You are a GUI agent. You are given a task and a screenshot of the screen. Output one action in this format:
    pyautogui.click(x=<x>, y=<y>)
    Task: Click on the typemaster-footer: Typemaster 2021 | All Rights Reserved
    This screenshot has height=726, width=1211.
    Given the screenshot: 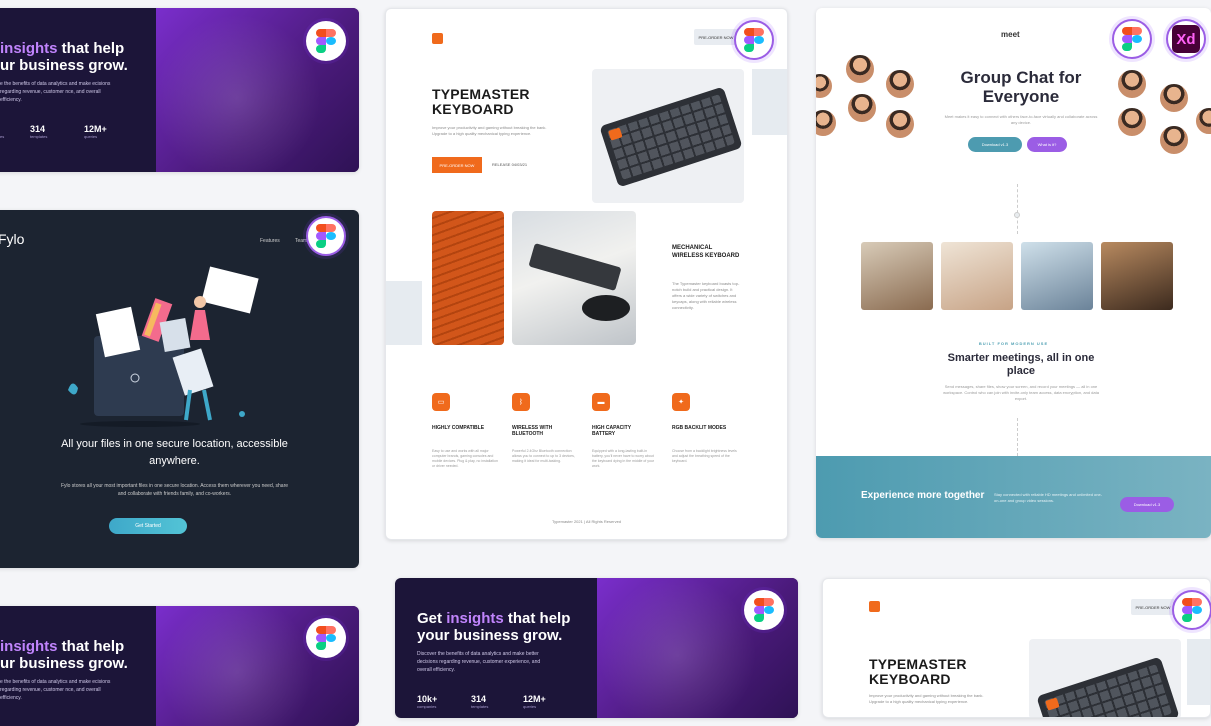 What is the action you would take?
    pyautogui.click(x=586, y=521)
    